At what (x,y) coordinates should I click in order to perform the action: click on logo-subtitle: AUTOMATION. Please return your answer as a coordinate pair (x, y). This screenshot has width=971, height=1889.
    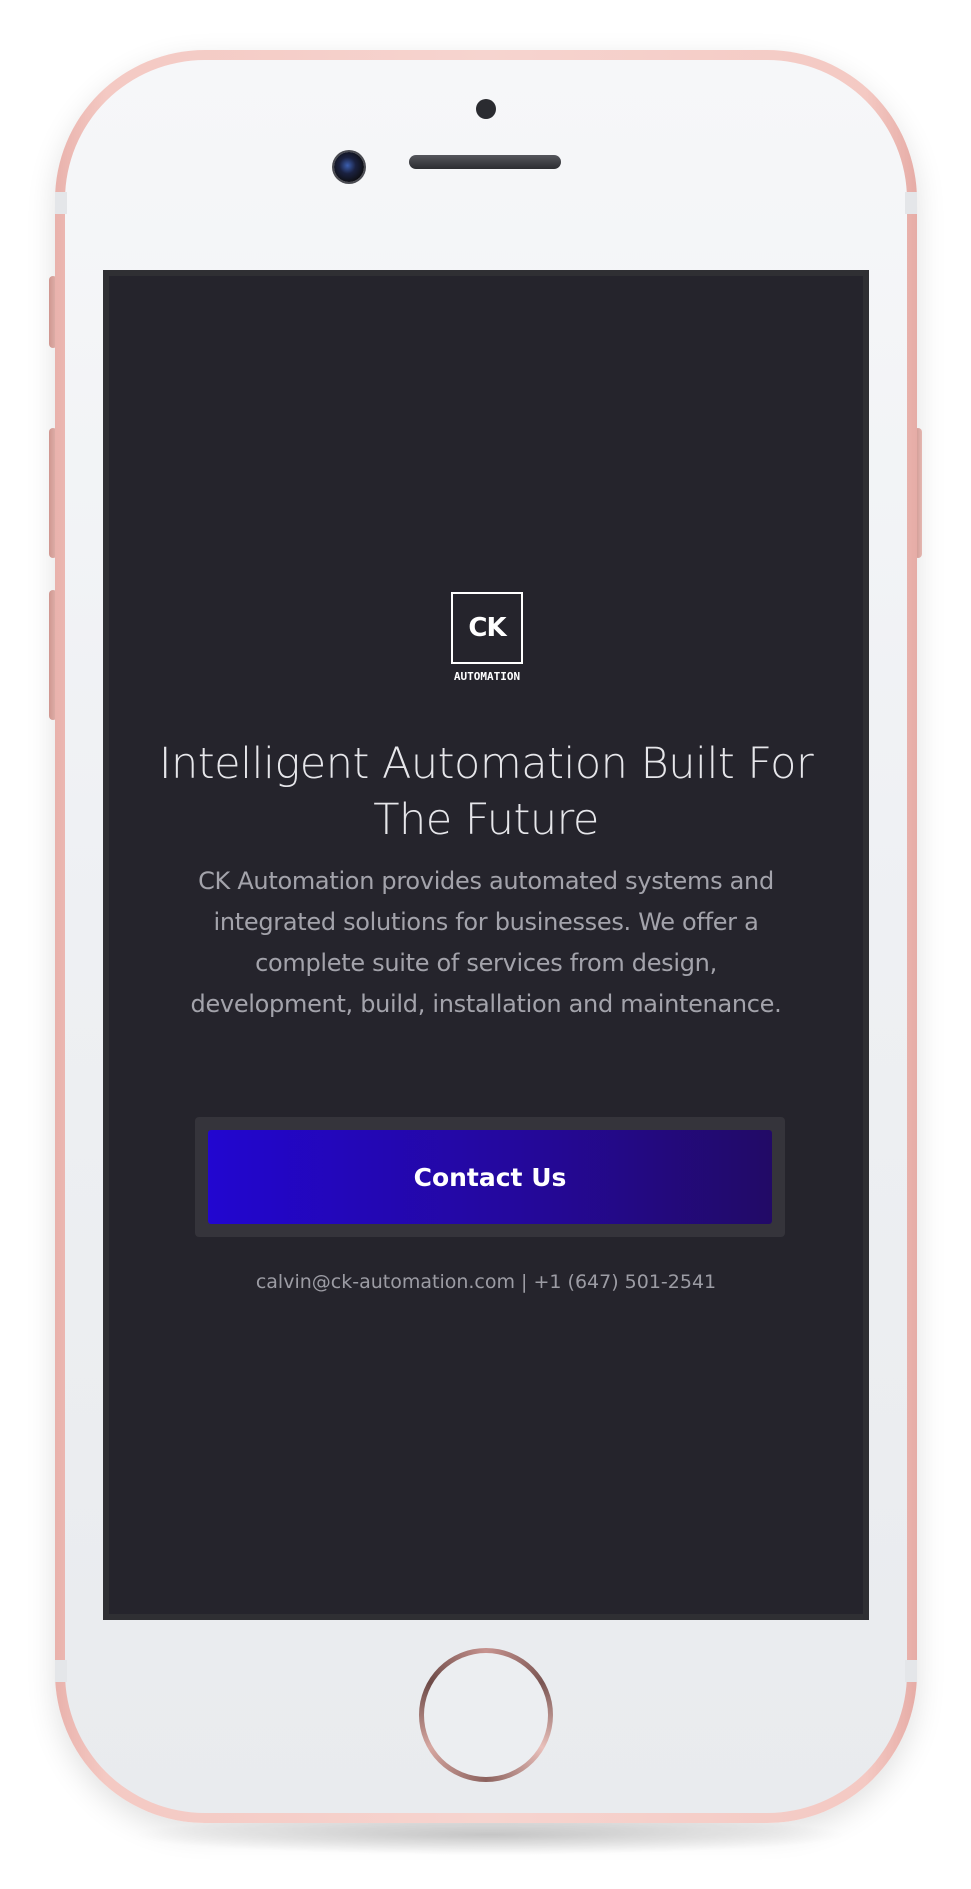
    Looking at the image, I should click on (487, 676).